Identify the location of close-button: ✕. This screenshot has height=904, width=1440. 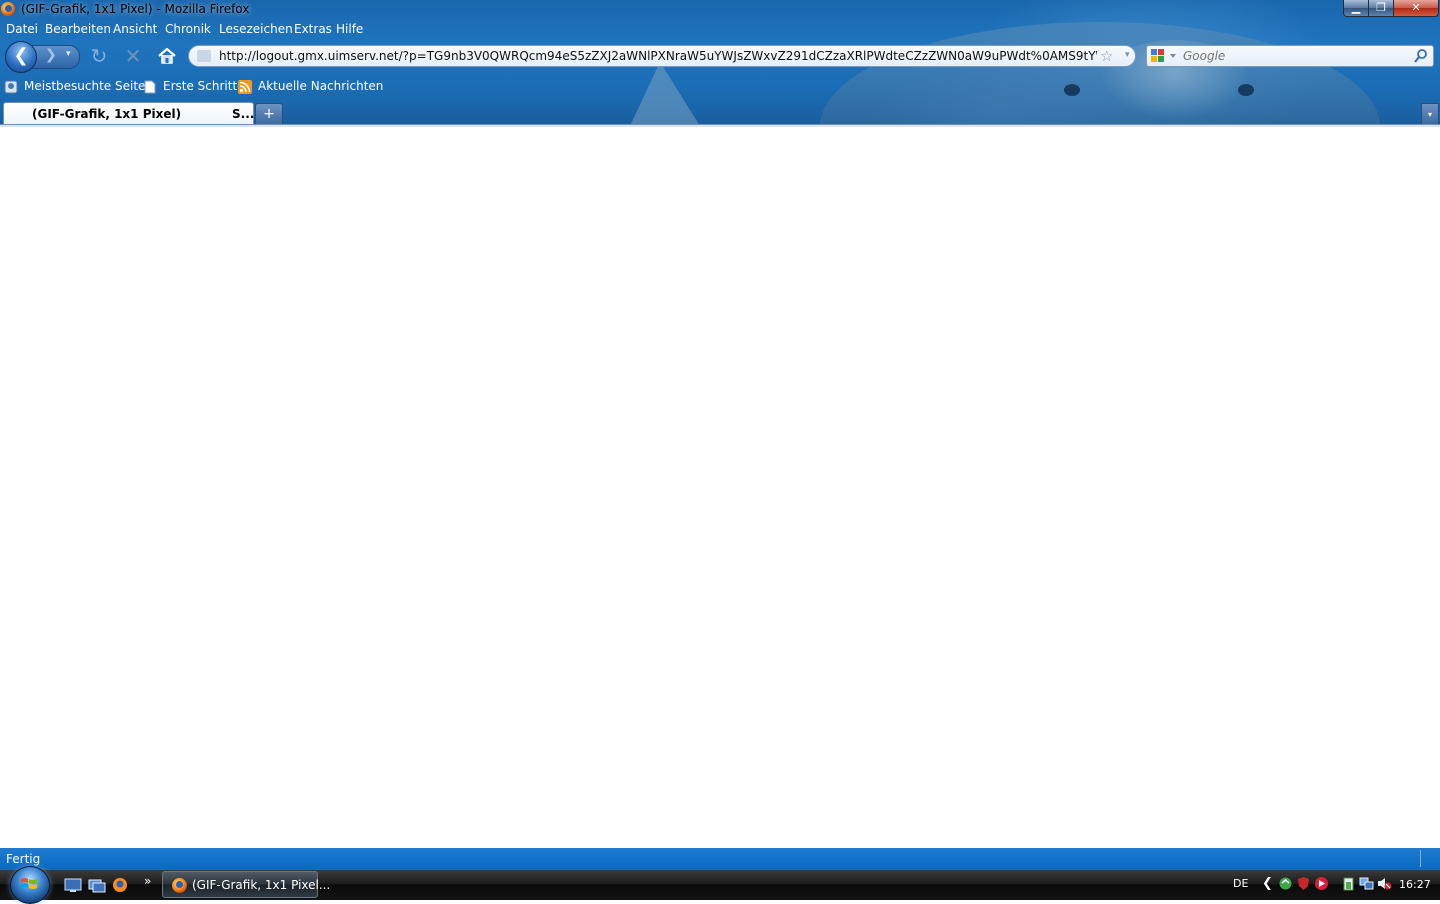
(1416, 8).